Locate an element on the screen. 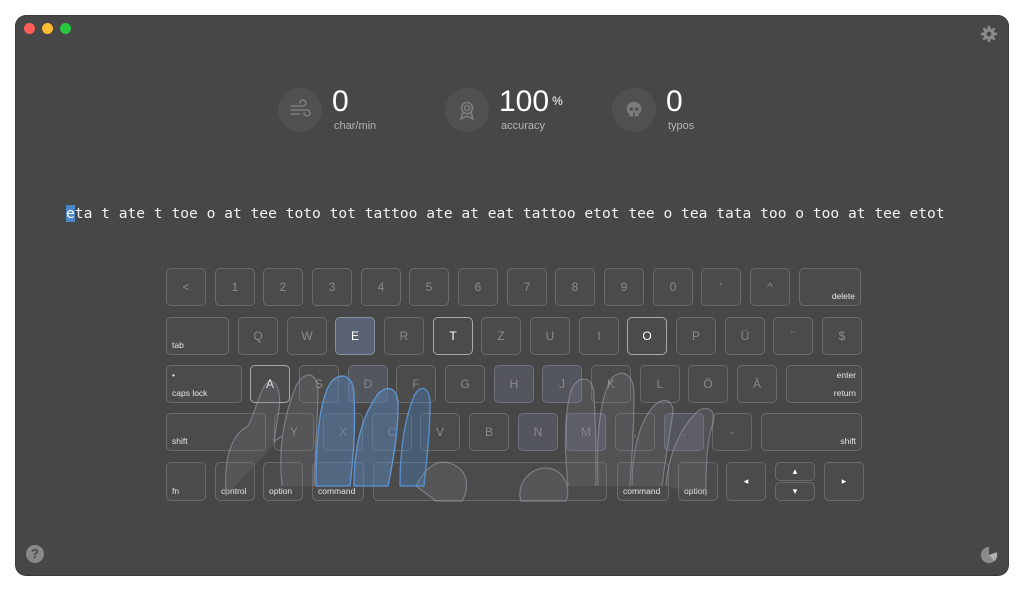  key-command-right: command is located at coordinates (643, 481).